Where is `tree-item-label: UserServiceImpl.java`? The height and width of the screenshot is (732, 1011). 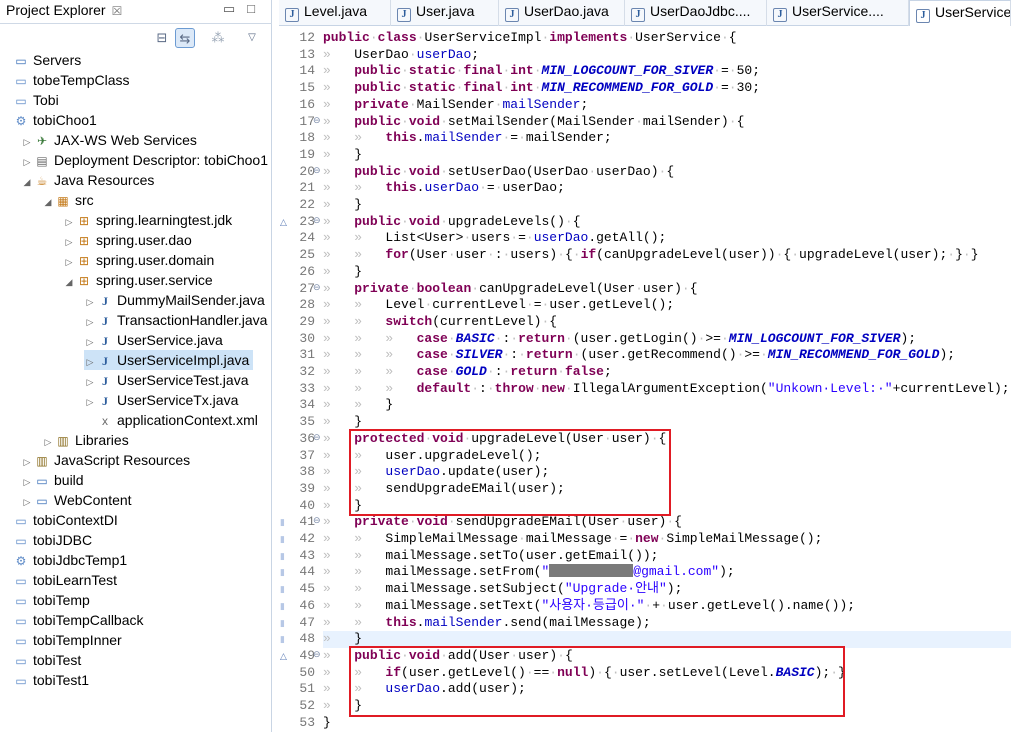
tree-item-label: UserServiceImpl.java is located at coordinates (183, 360).